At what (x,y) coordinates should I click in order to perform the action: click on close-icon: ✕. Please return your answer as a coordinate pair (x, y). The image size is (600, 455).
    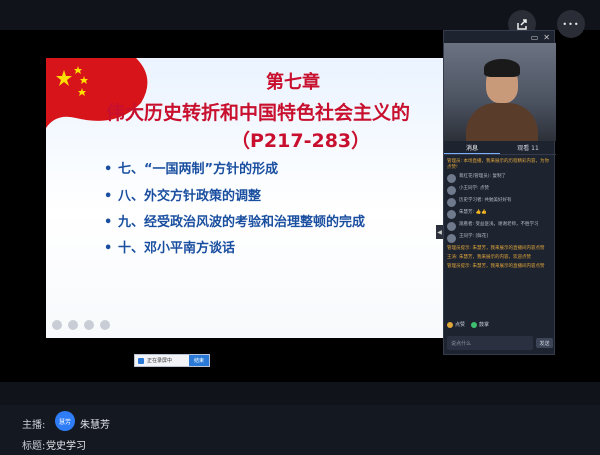
    Looking at the image, I should click on (546, 37).